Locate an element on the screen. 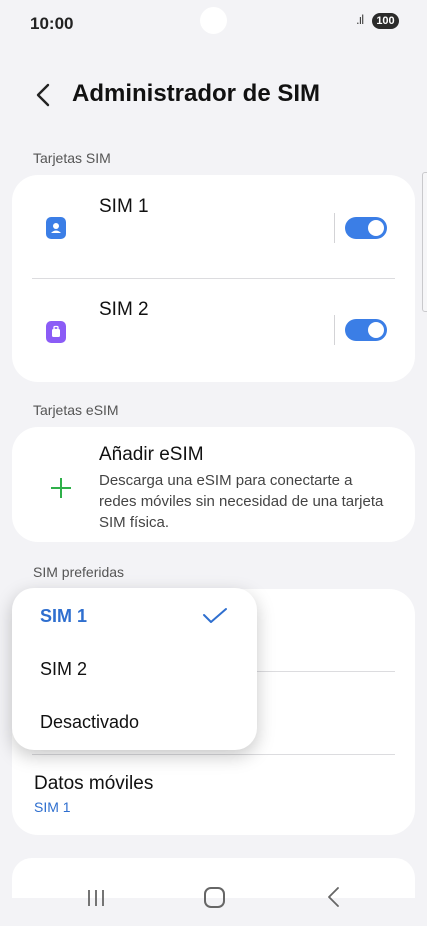 The width and height of the screenshot is (427, 926). mobile-data-row: Datos móviles SIM 1 is located at coordinates (213, 795).